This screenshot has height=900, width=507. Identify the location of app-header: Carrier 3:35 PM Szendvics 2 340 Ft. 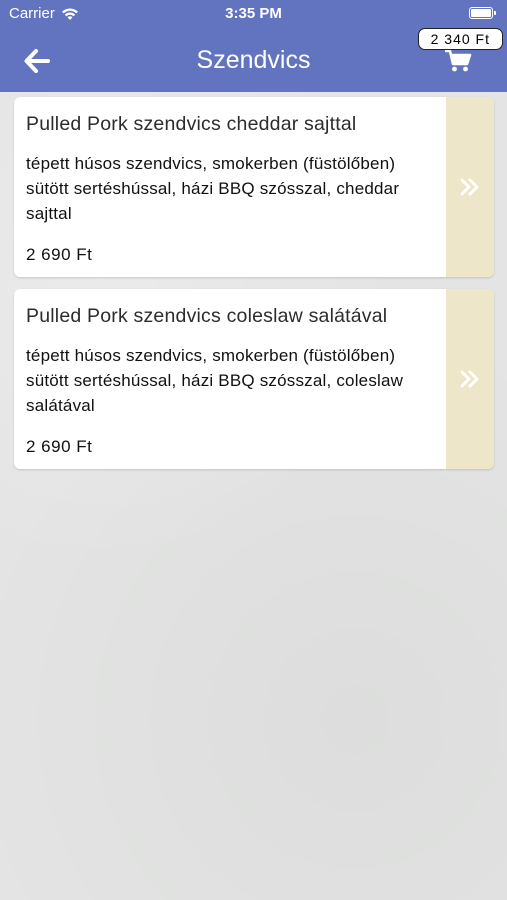
(253, 46).